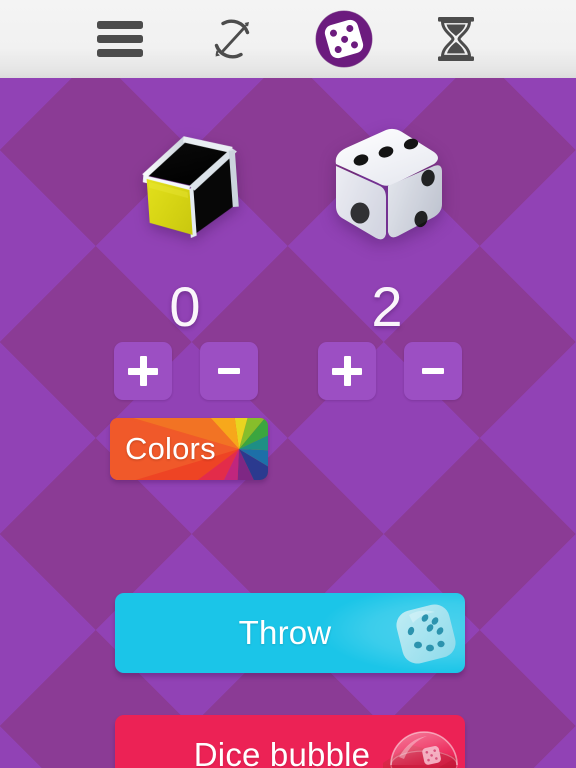  What do you see at coordinates (170, 448) in the screenshot?
I see `colors-button-label: Colors` at bounding box center [170, 448].